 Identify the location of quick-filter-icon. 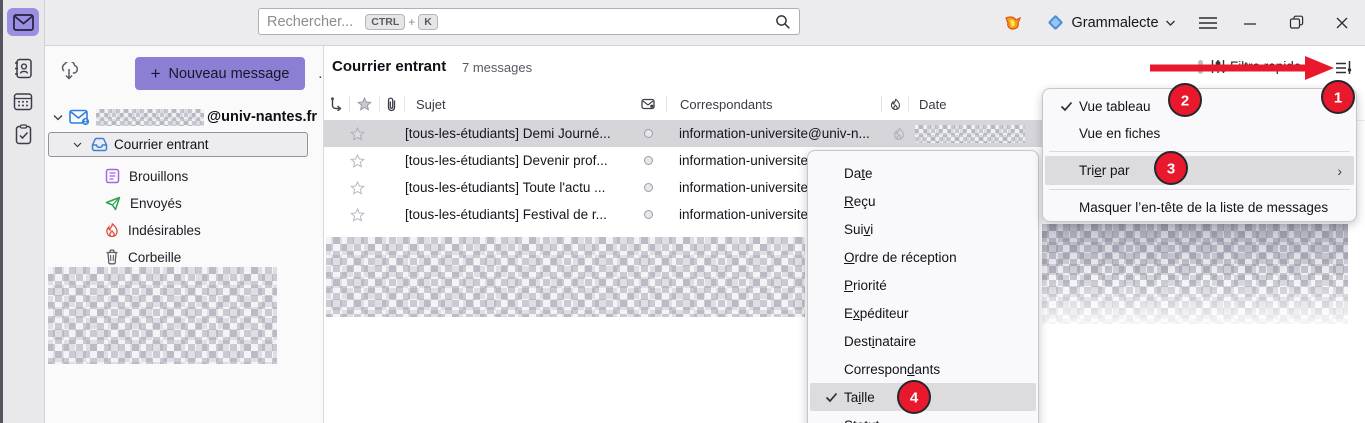
(1218, 66).